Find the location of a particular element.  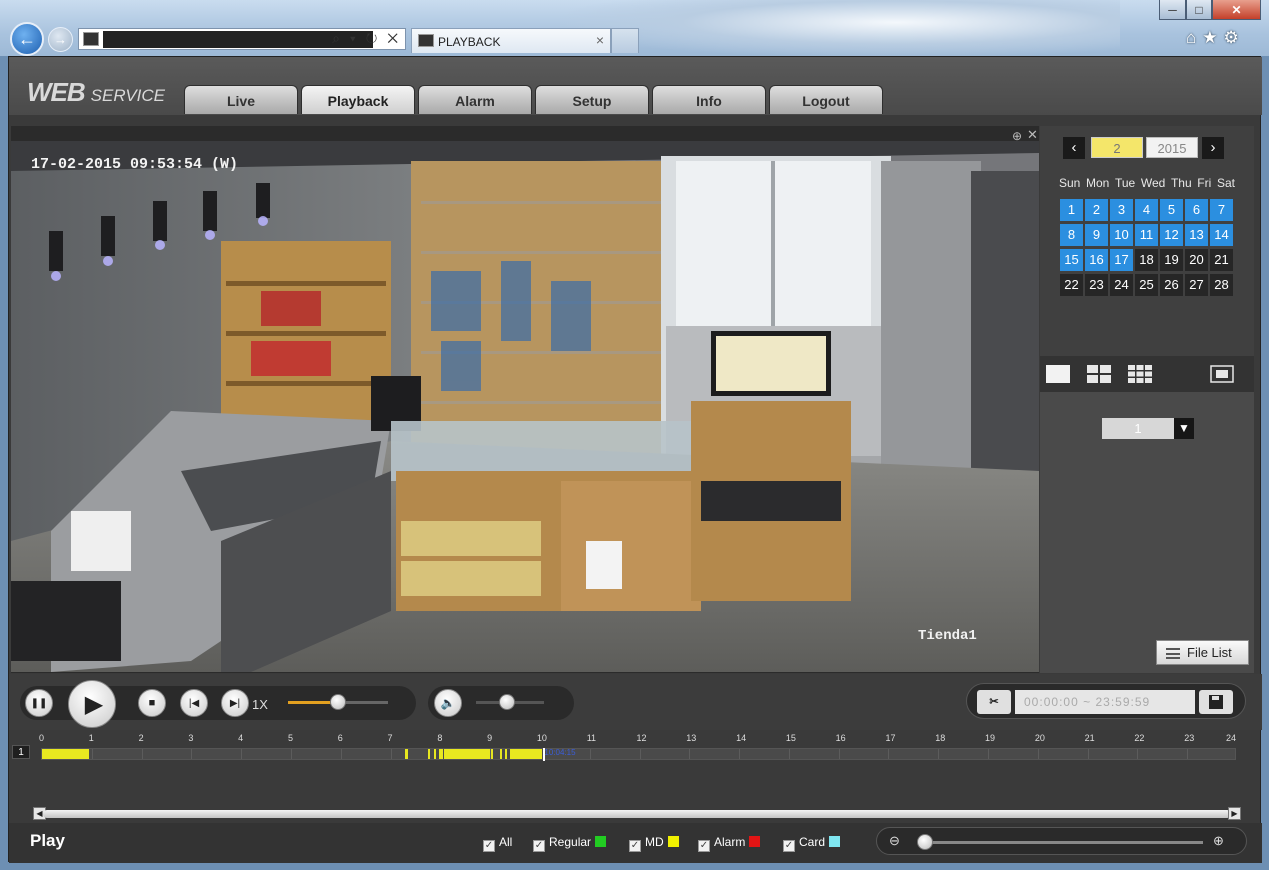

calendar-day: 19 is located at coordinates (1171, 260).